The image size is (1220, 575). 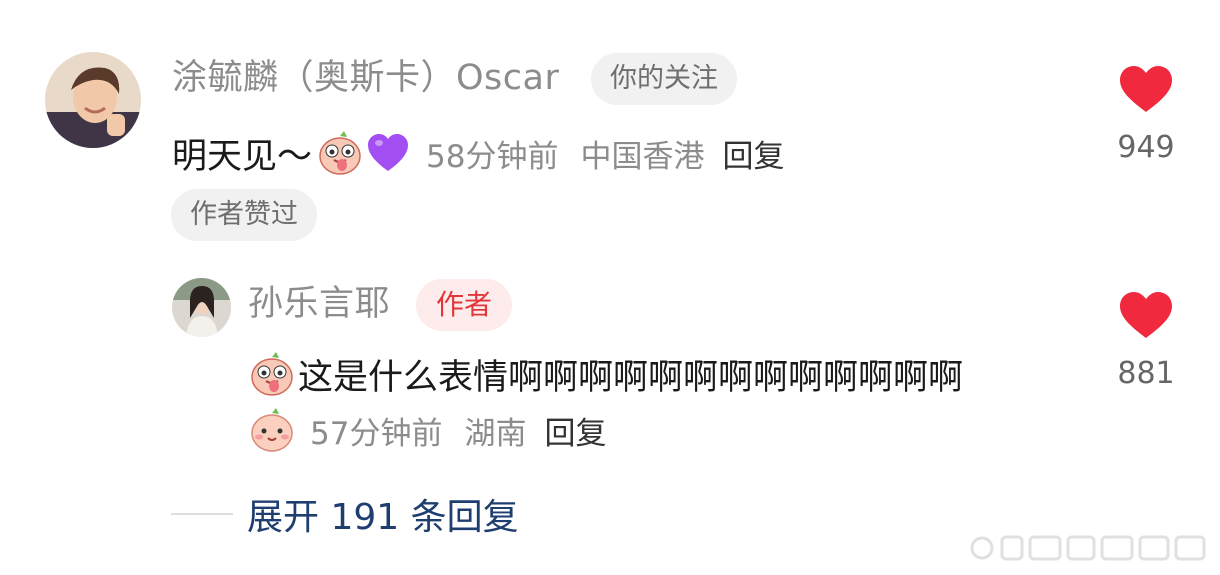 What do you see at coordinates (376, 433) in the screenshot?
I see `reply-time: 57分钟前` at bounding box center [376, 433].